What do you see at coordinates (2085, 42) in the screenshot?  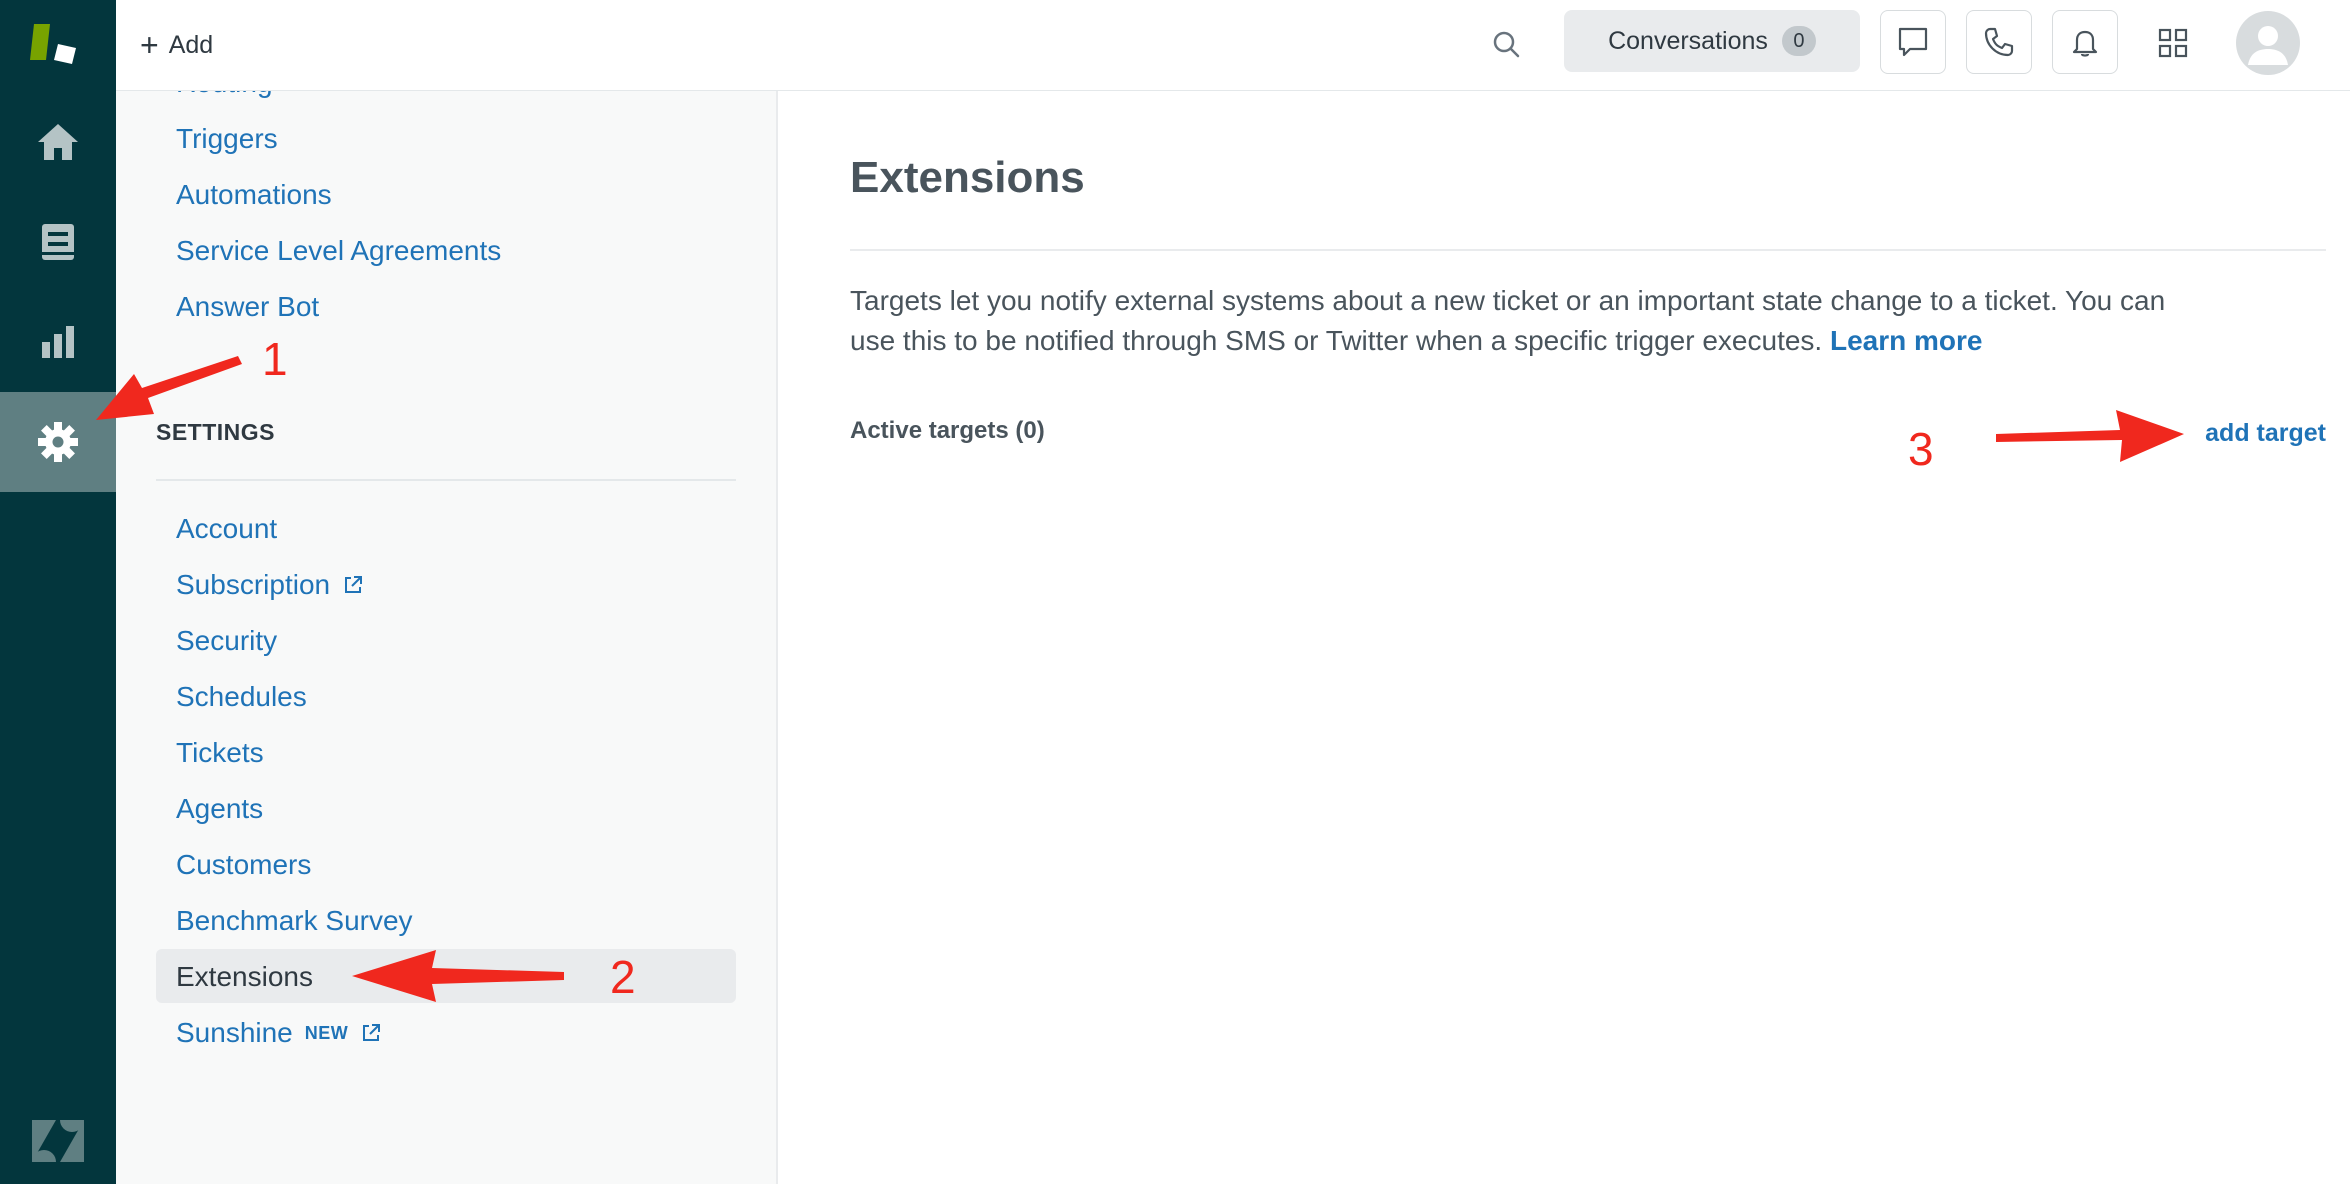 I see `notifications-bell-icon` at bounding box center [2085, 42].